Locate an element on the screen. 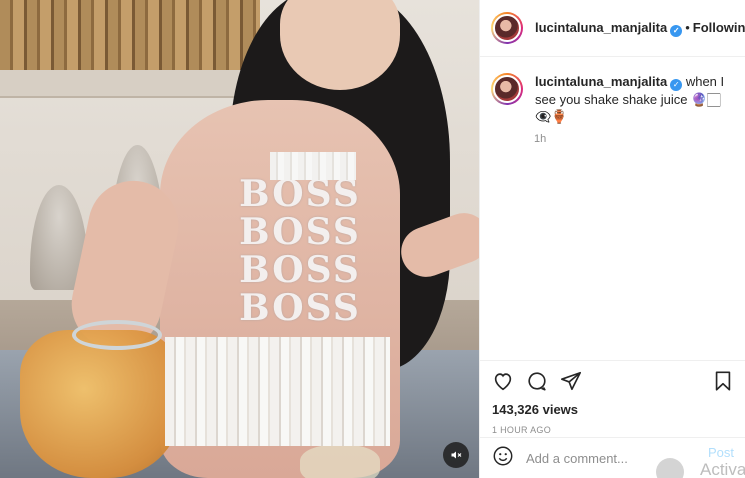 Image resolution: width=745 pixels, height=478 pixels. activation-watermark: Activa is located at coordinates (722, 469).